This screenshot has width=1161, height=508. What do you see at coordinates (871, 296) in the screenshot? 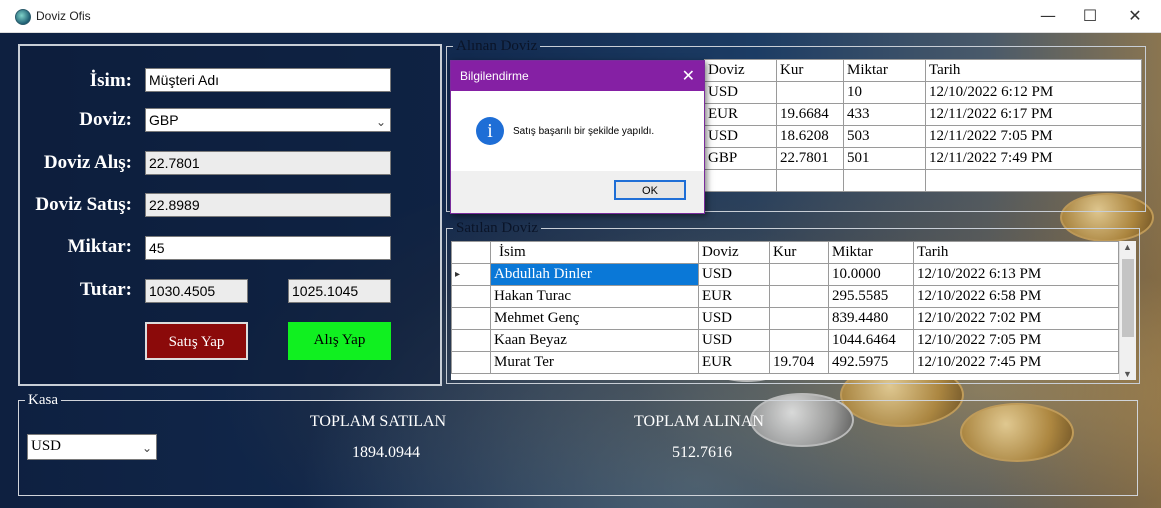
I see `cell: 295.5585` at bounding box center [871, 296].